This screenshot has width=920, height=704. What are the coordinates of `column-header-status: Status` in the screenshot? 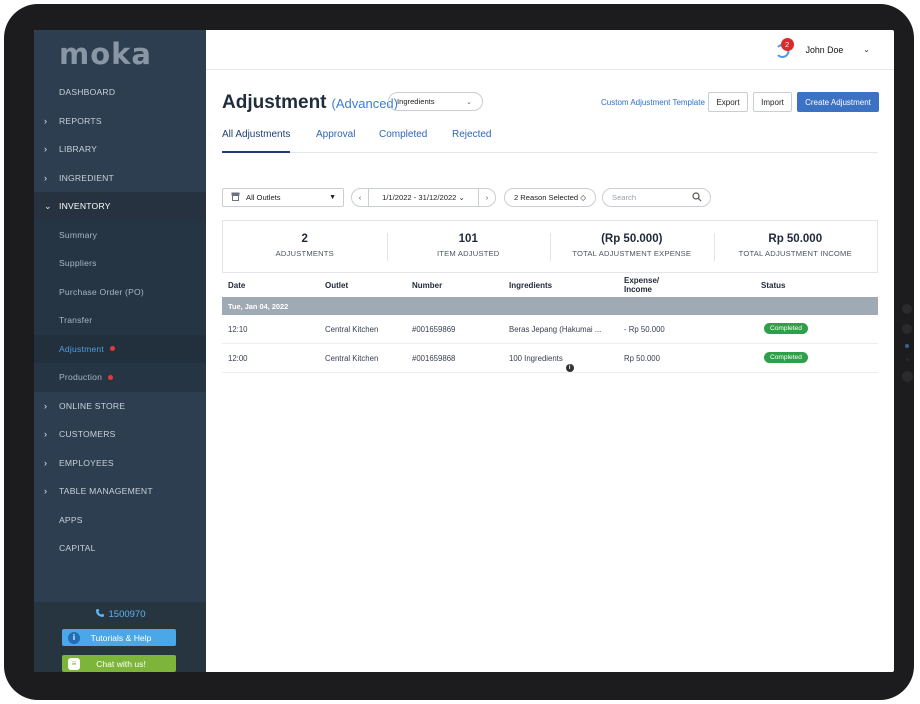 It's located at (773, 285).